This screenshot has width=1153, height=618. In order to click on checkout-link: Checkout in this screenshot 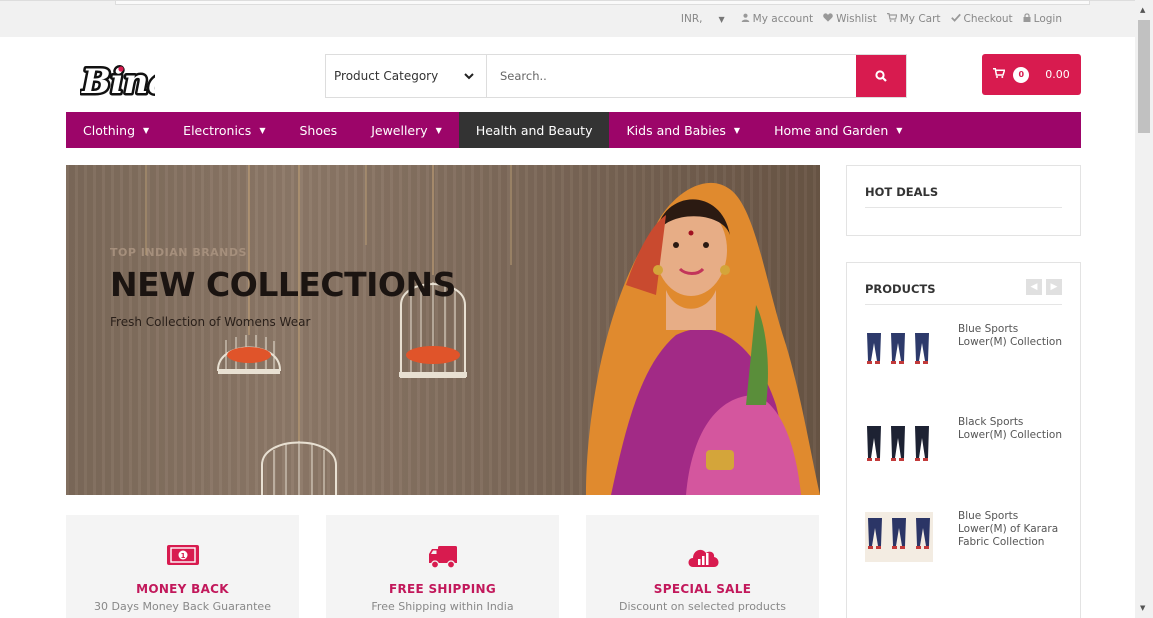, I will do `click(981, 19)`.